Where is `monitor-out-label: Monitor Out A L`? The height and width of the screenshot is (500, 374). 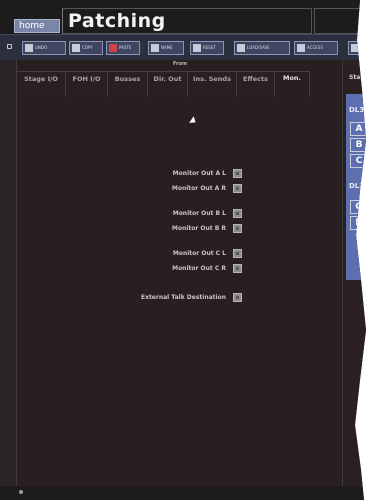
monitor-out-label: Monitor Out A L is located at coordinates (199, 173).